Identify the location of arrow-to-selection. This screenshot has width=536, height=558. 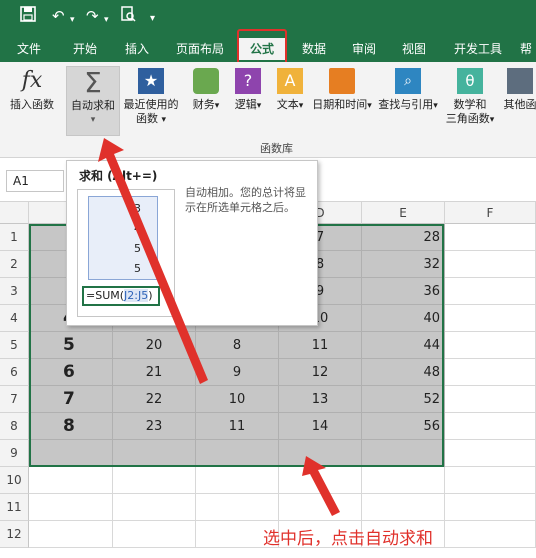
(321, 486).